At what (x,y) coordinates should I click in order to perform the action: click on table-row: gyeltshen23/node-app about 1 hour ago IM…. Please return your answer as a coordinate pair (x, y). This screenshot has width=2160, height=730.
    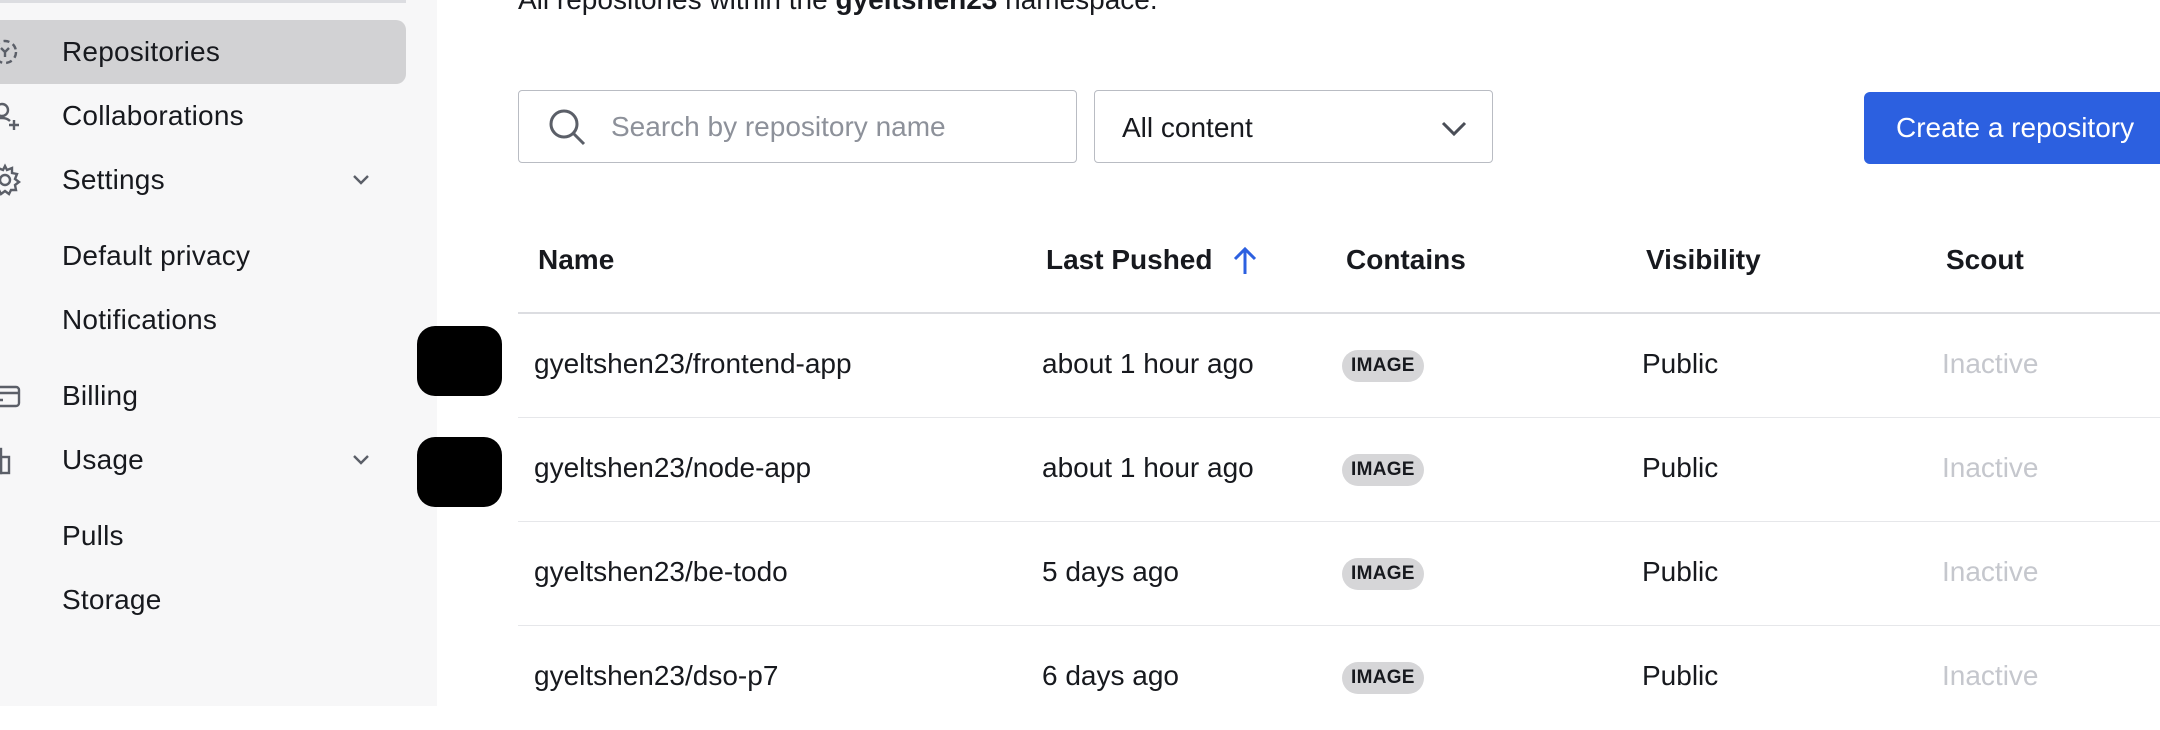
    Looking at the image, I should click on (1339, 470).